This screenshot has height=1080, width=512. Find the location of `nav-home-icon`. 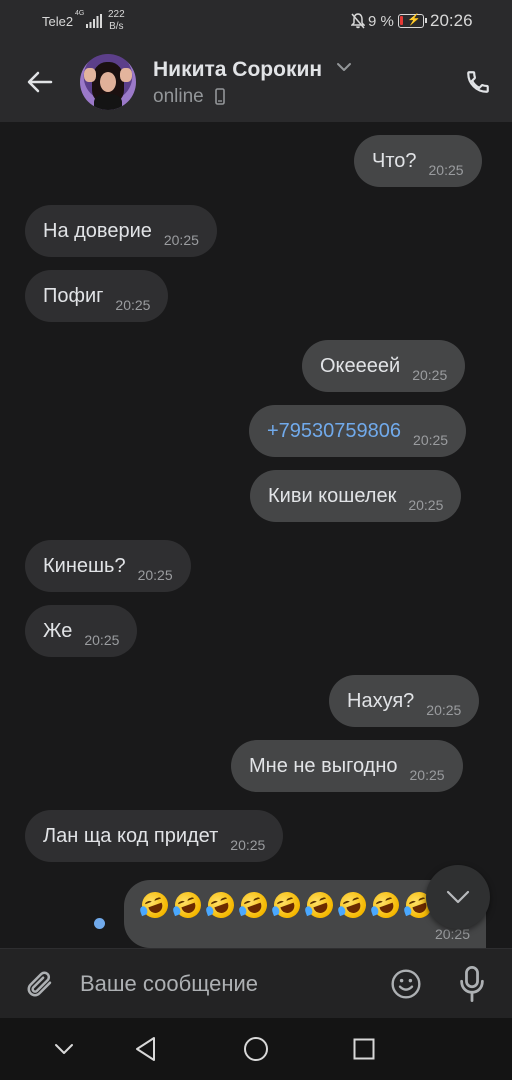

nav-home-icon is located at coordinates (256, 1049).